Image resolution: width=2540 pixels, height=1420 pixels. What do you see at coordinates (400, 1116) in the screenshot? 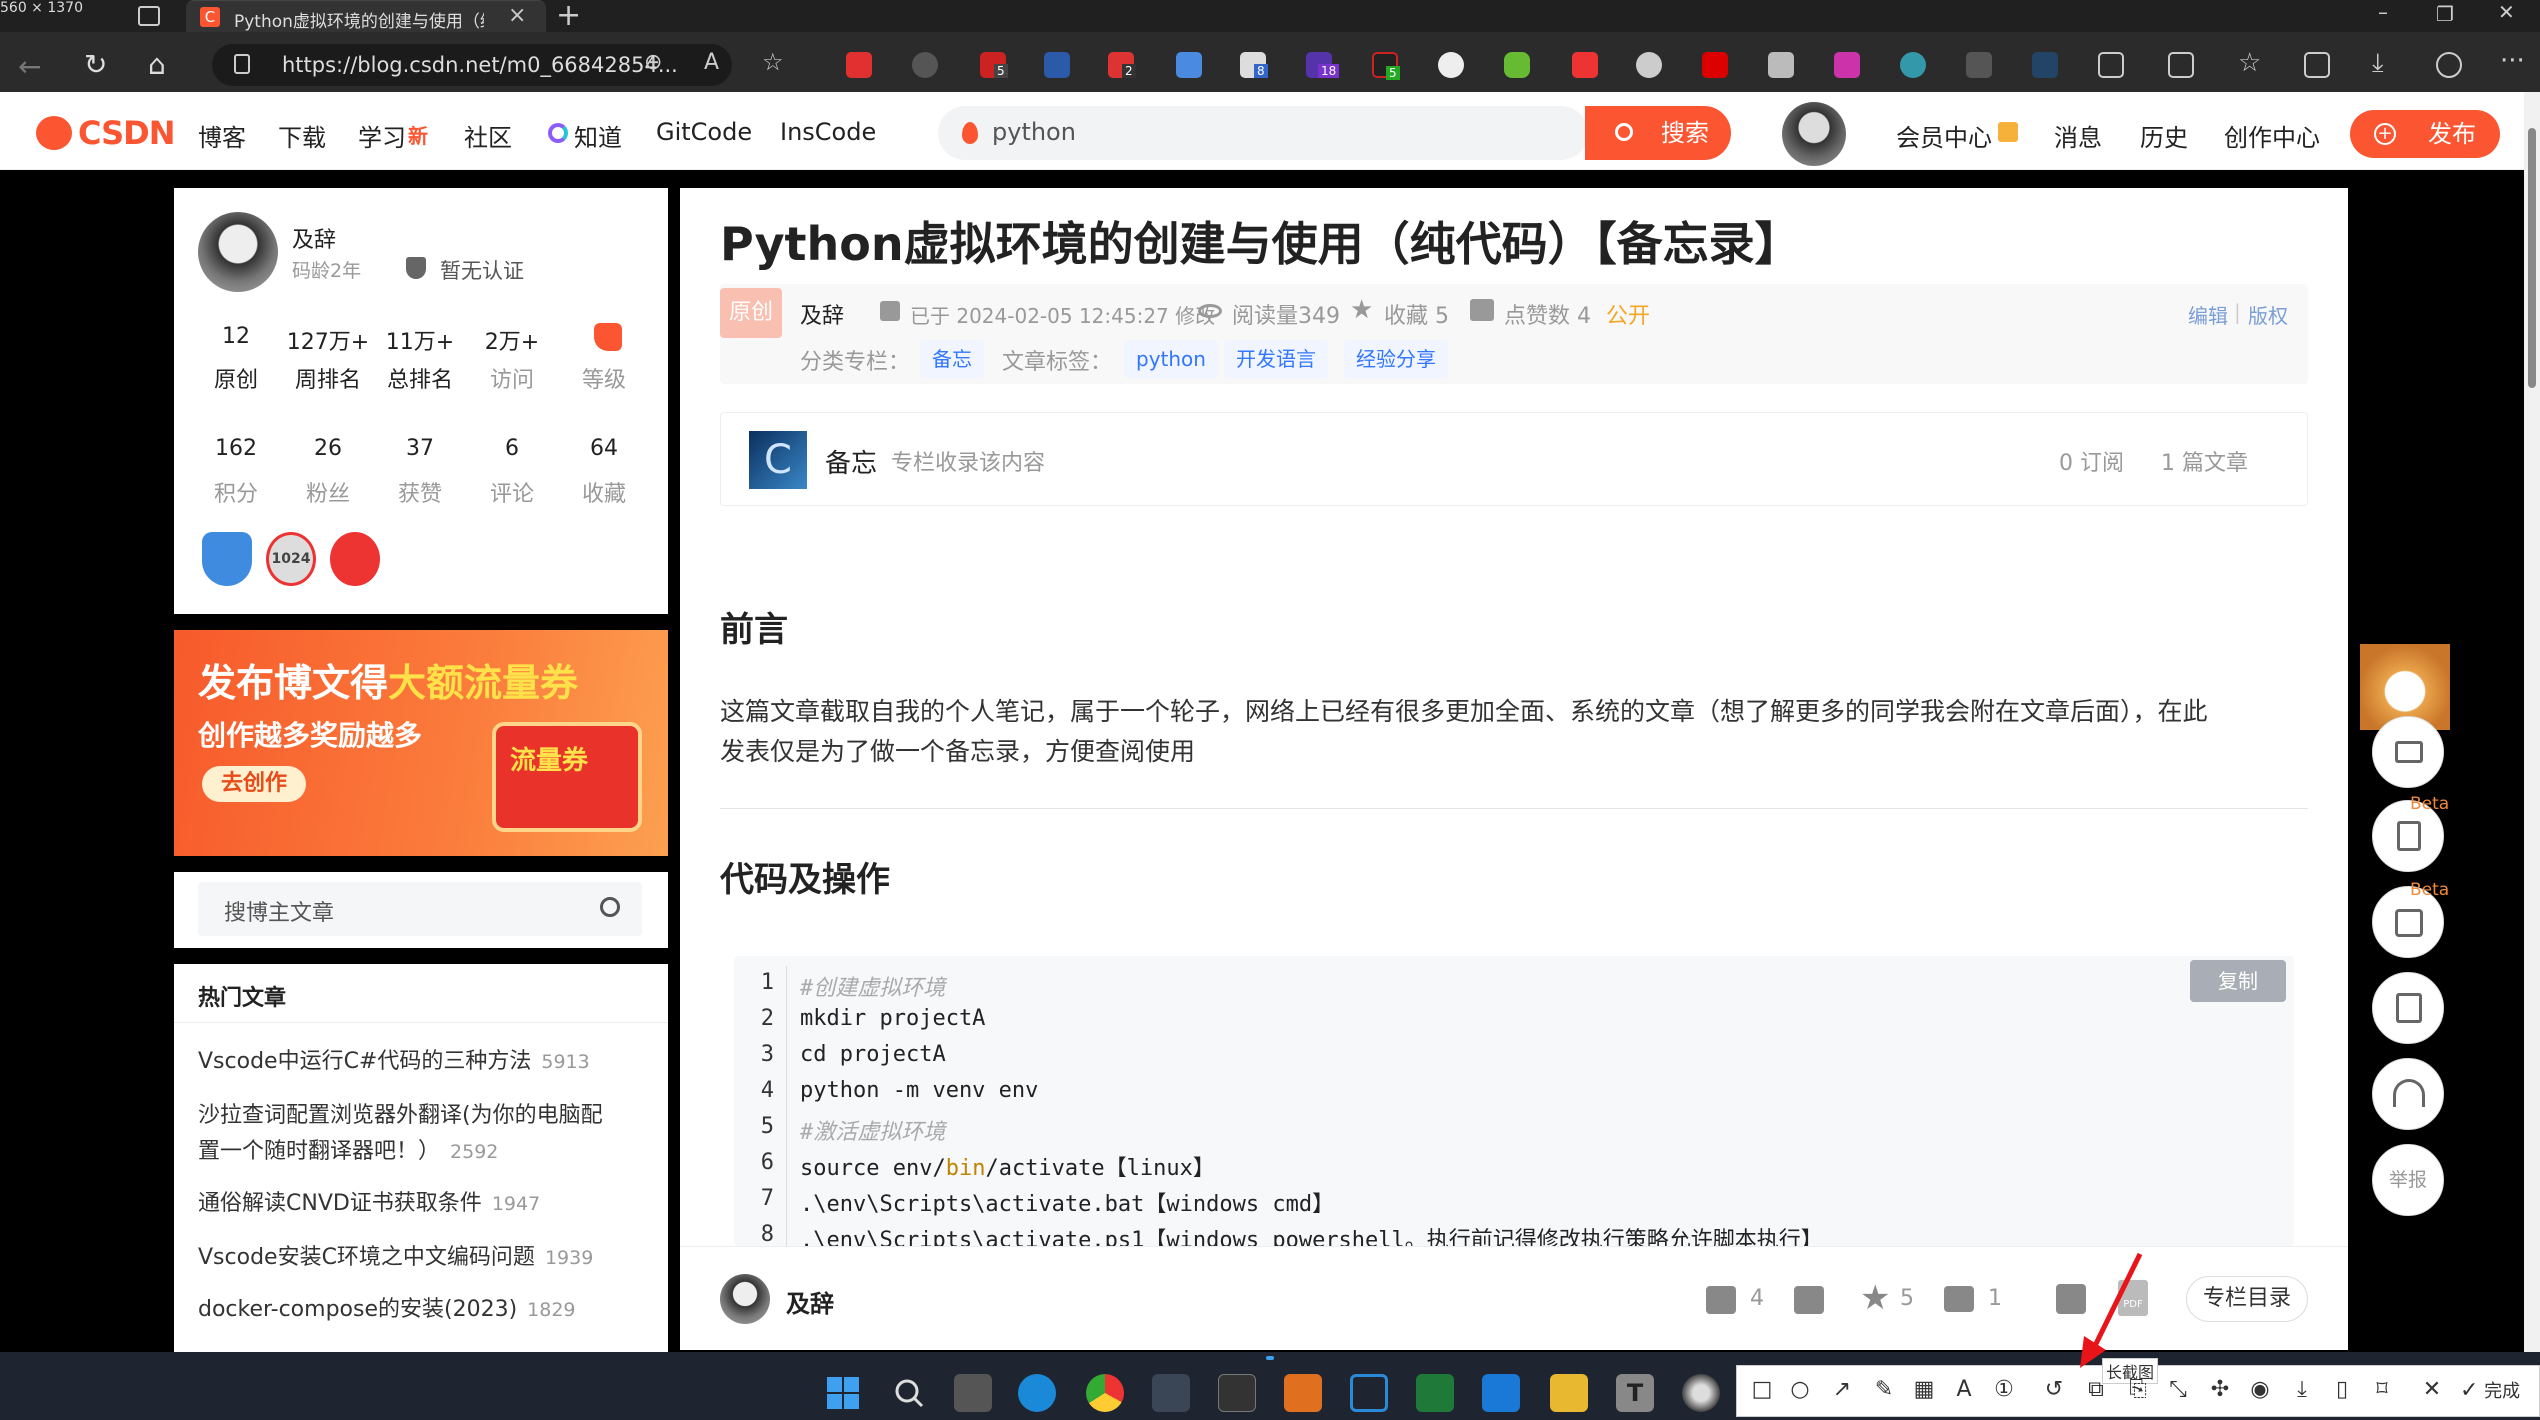
I see `hot-article-item: 沙拉查词配置浏览器外翻译(为你的电脑配` at bounding box center [400, 1116].